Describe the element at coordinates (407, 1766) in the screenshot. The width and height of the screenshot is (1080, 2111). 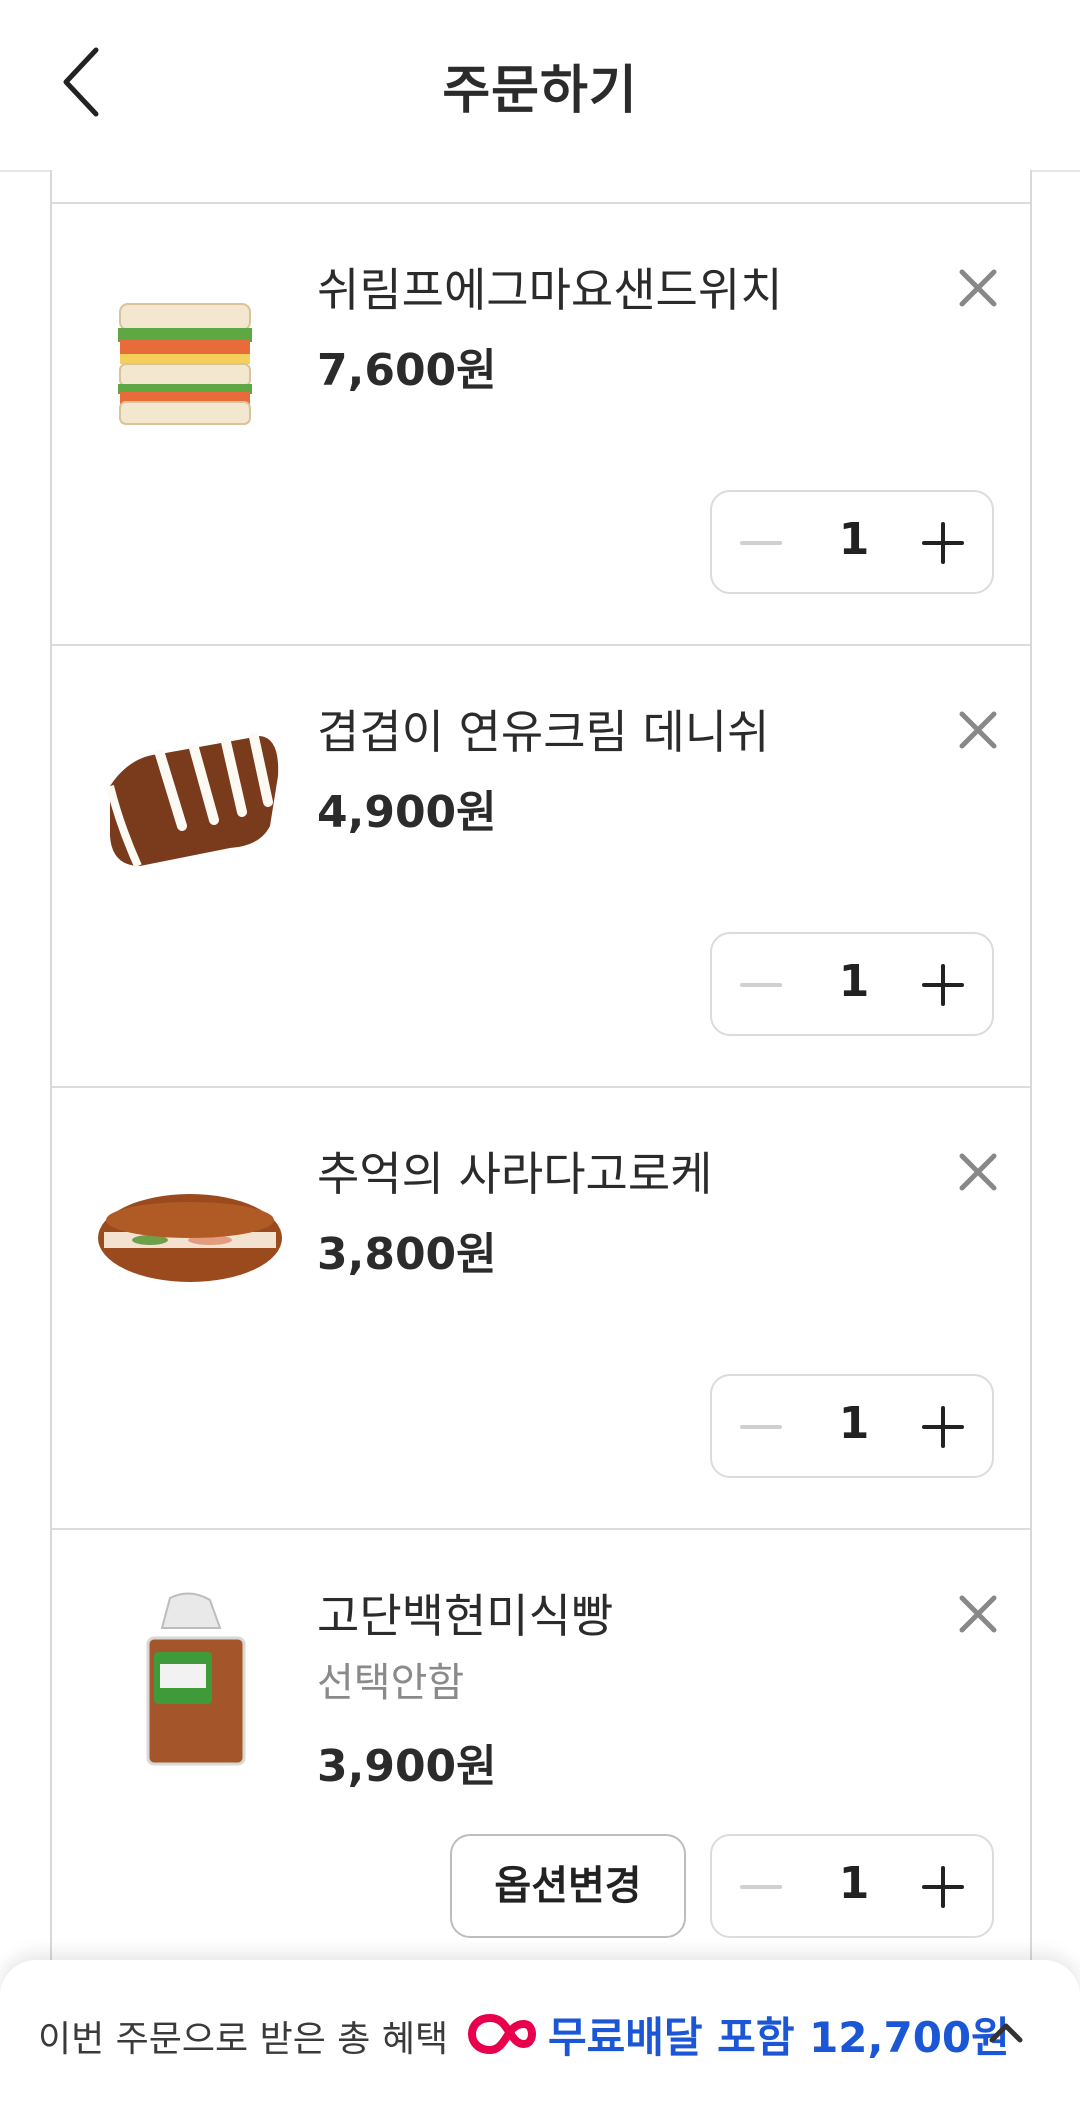
I see `item-price: 3,900원` at that location.